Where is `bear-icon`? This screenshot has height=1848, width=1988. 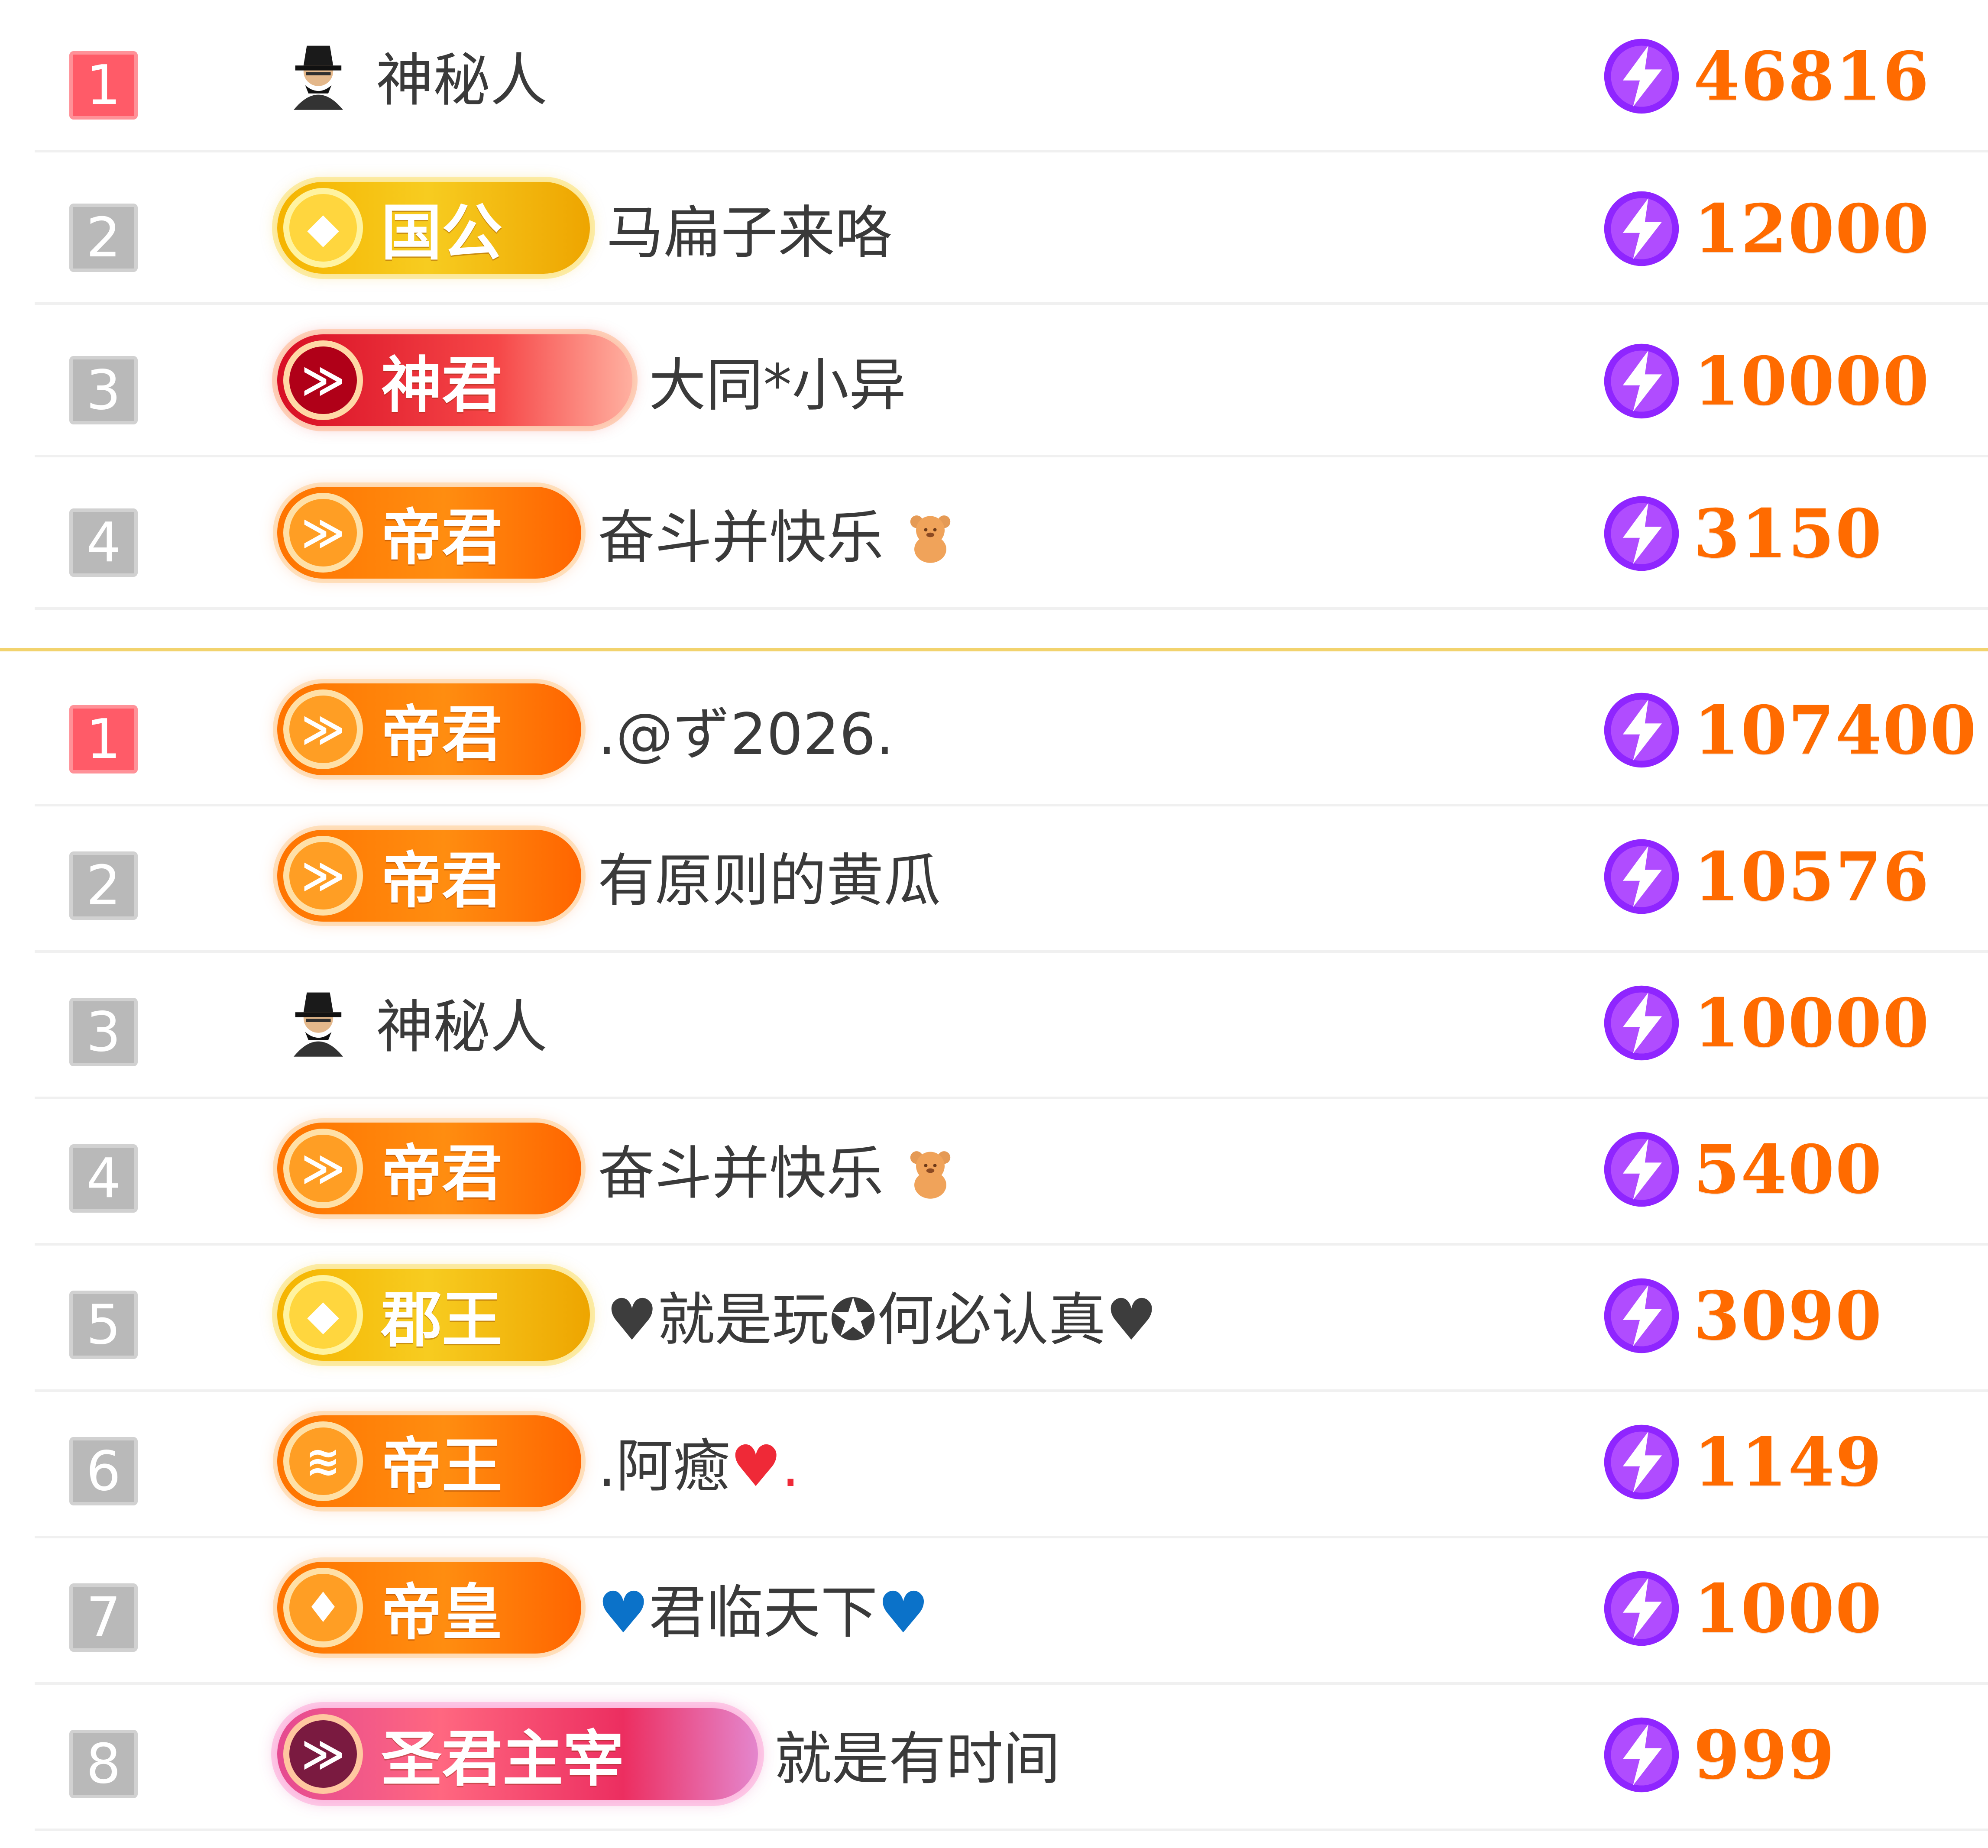
bear-icon is located at coordinates (930, 1175).